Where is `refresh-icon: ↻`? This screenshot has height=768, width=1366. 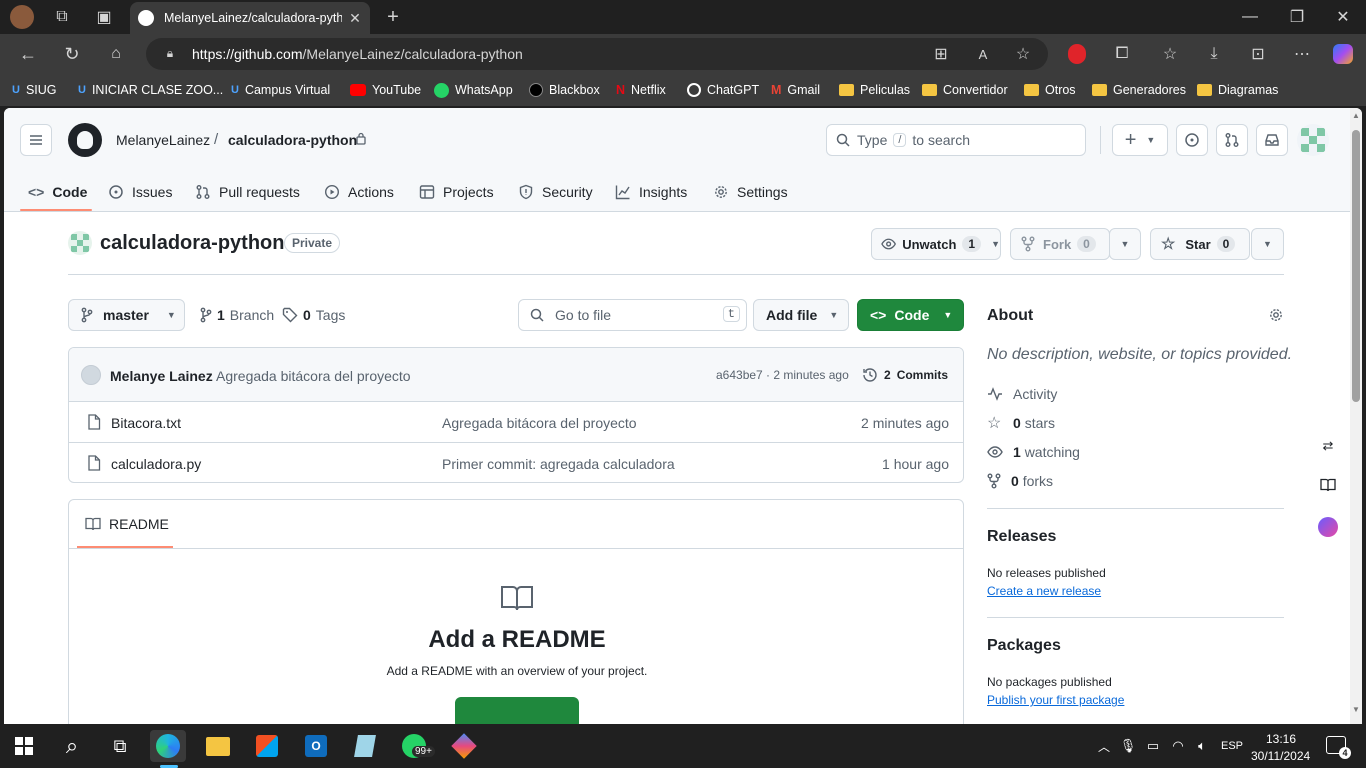 refresh-icon: ↻ is located at coordinates (72, 54).